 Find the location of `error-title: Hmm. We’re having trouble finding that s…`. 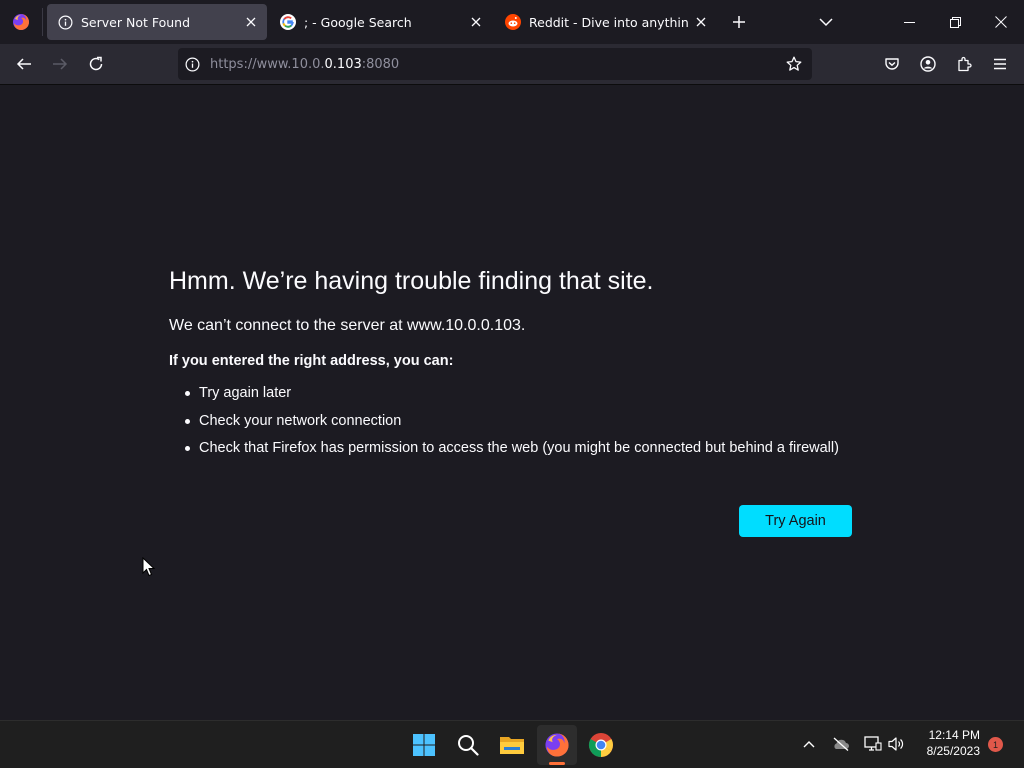

error-title: Hmm. We’re having trouble finding that s… is located at coordinates (411, 281).